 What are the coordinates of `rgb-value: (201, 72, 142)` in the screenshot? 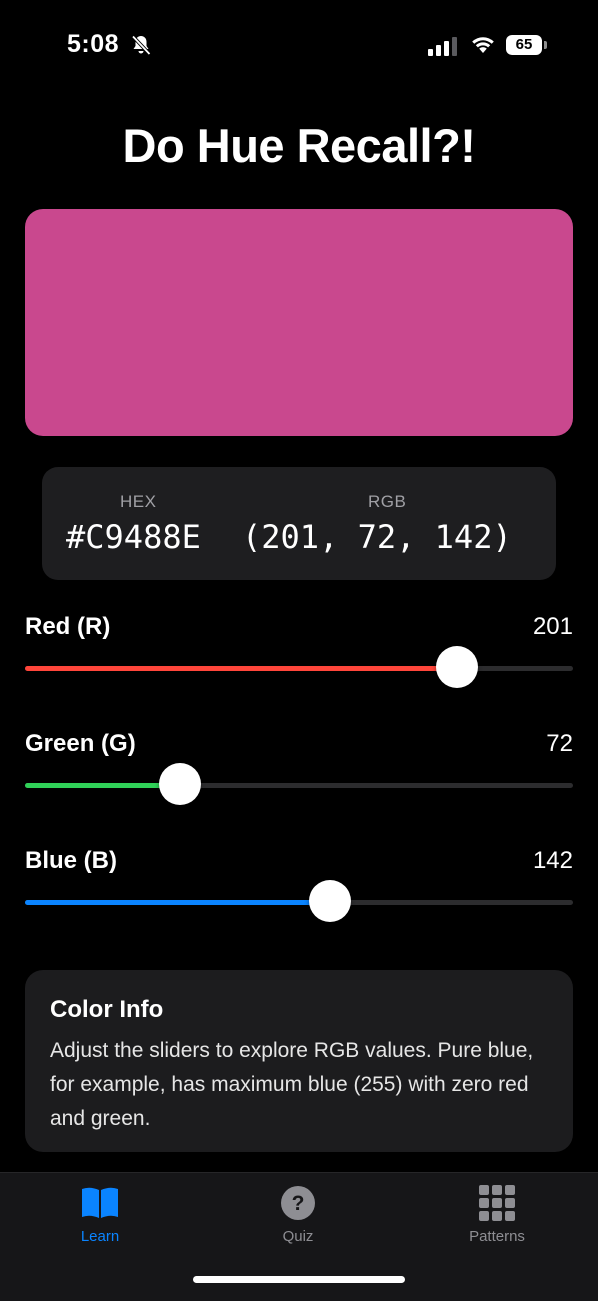 It's located at (377, 537).